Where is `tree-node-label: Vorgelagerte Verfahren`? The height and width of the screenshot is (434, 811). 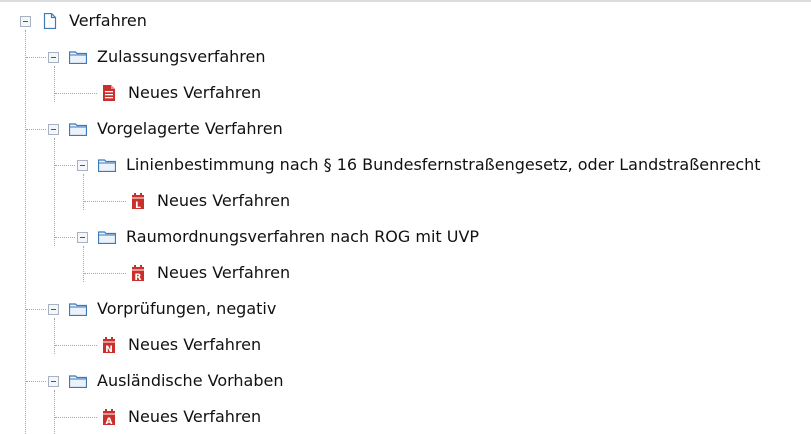 tree-node-label: Vorgelagerte Verfahren is located at coordinates (190, 129).